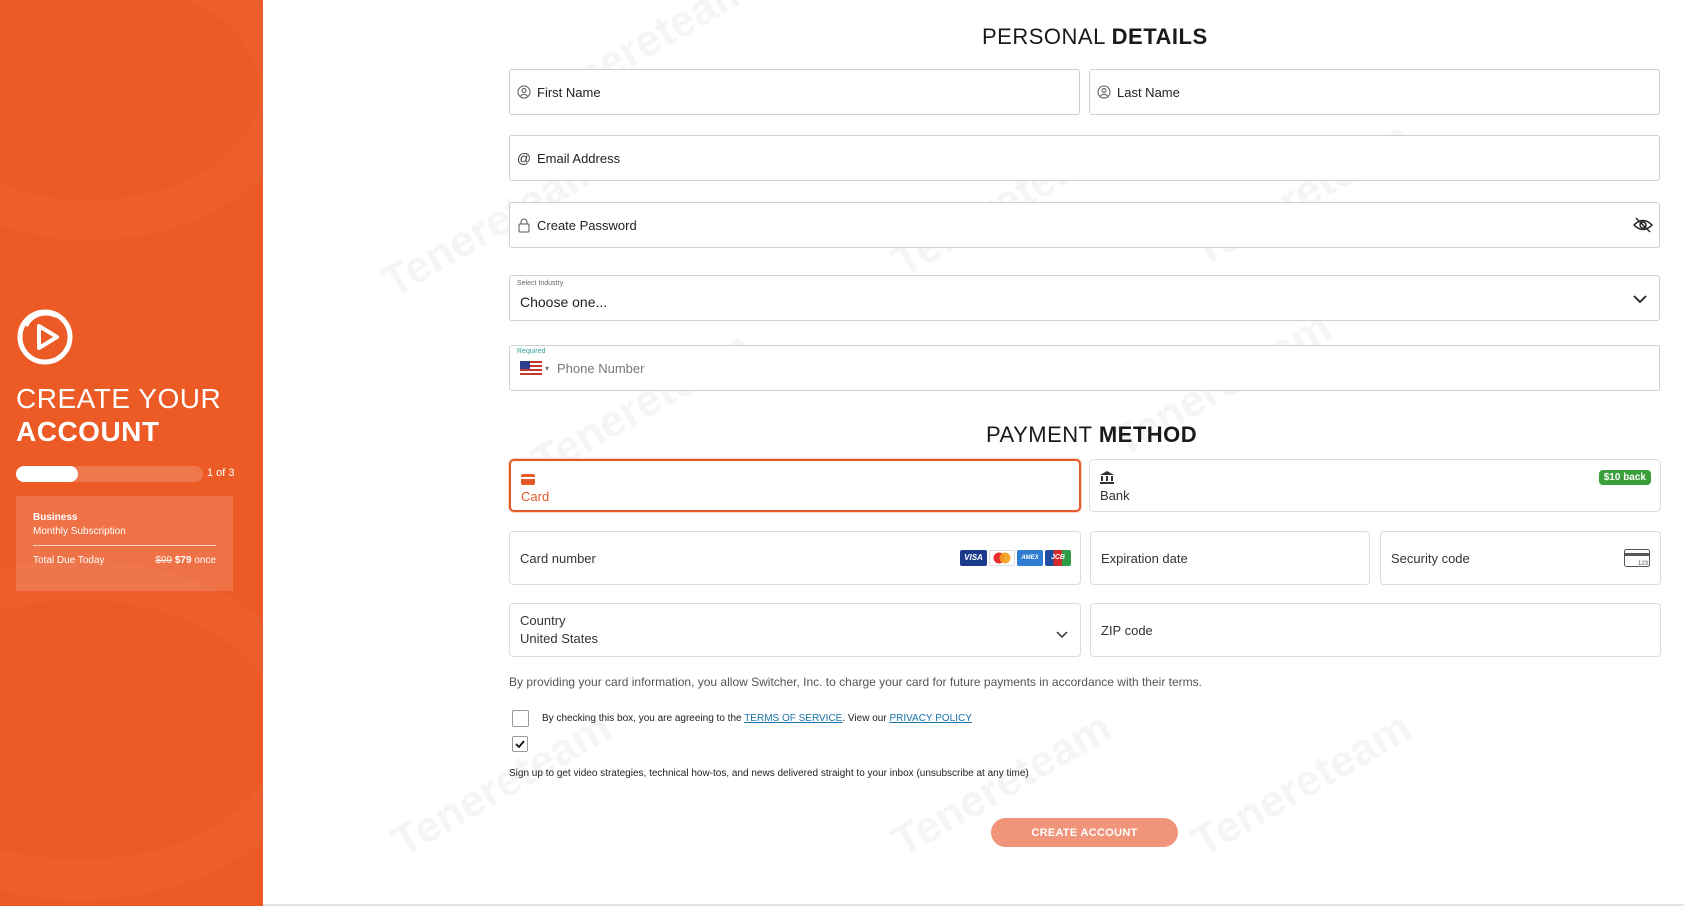 The width and height of the screenshot is (1684, 906). I want to click on total-label: Total Due Today, so click(69, 560).